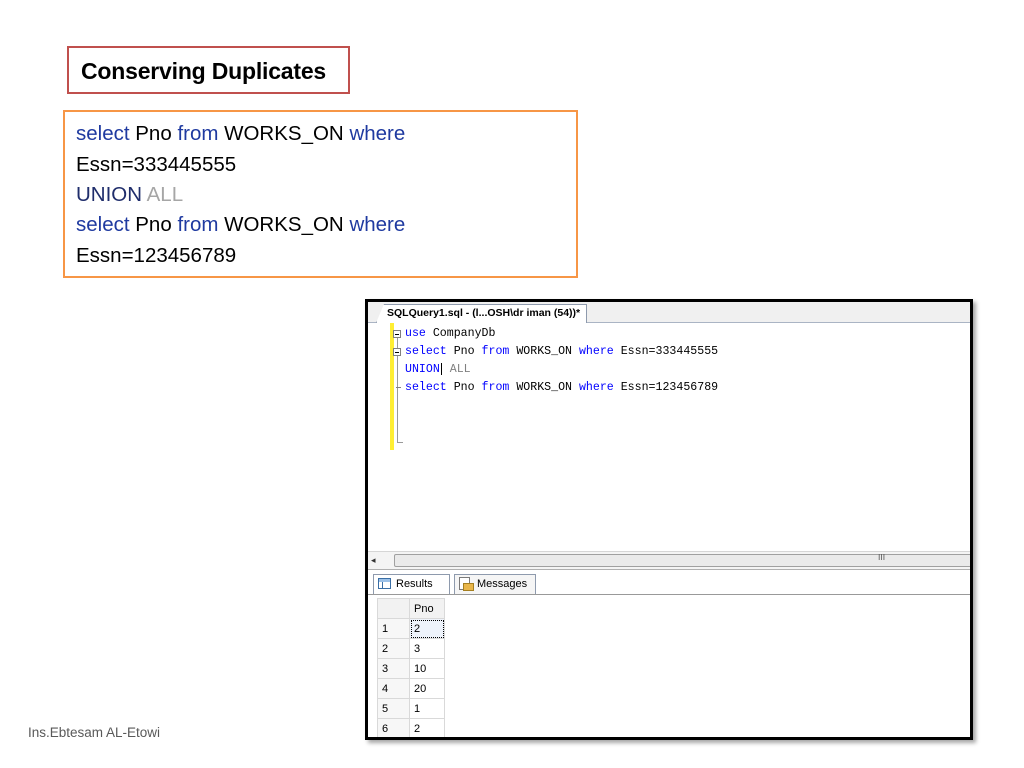 The width and height of the screenshot is (1024, 768). I want to click on cell-pno: 10, so click(427, 668).